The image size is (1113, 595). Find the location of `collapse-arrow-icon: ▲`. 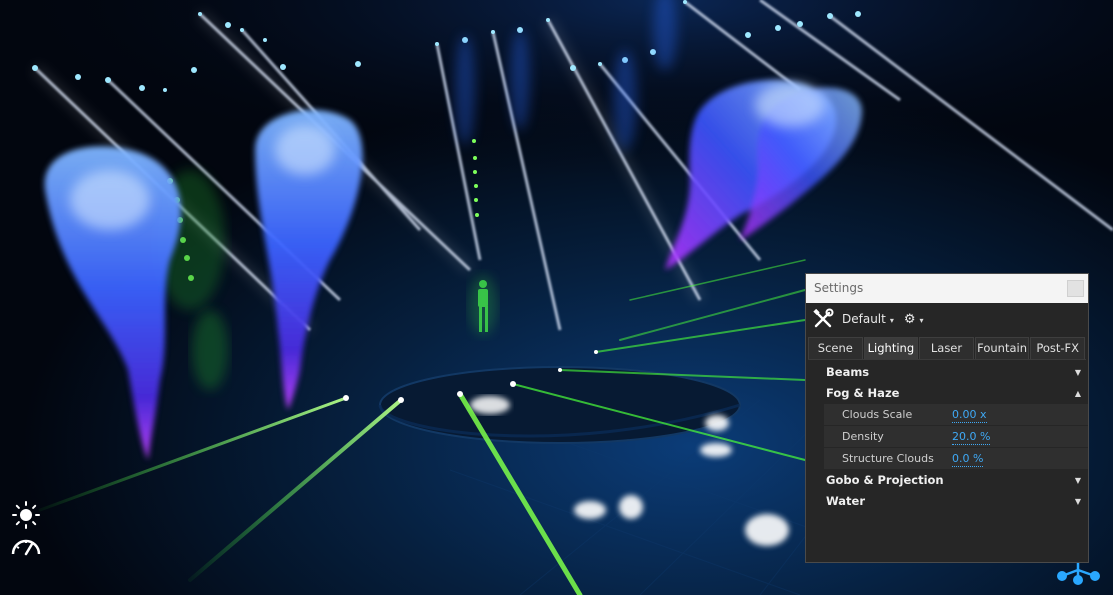

collapse-arrow-icon: ▲ is located at coordinates (1077, 393).